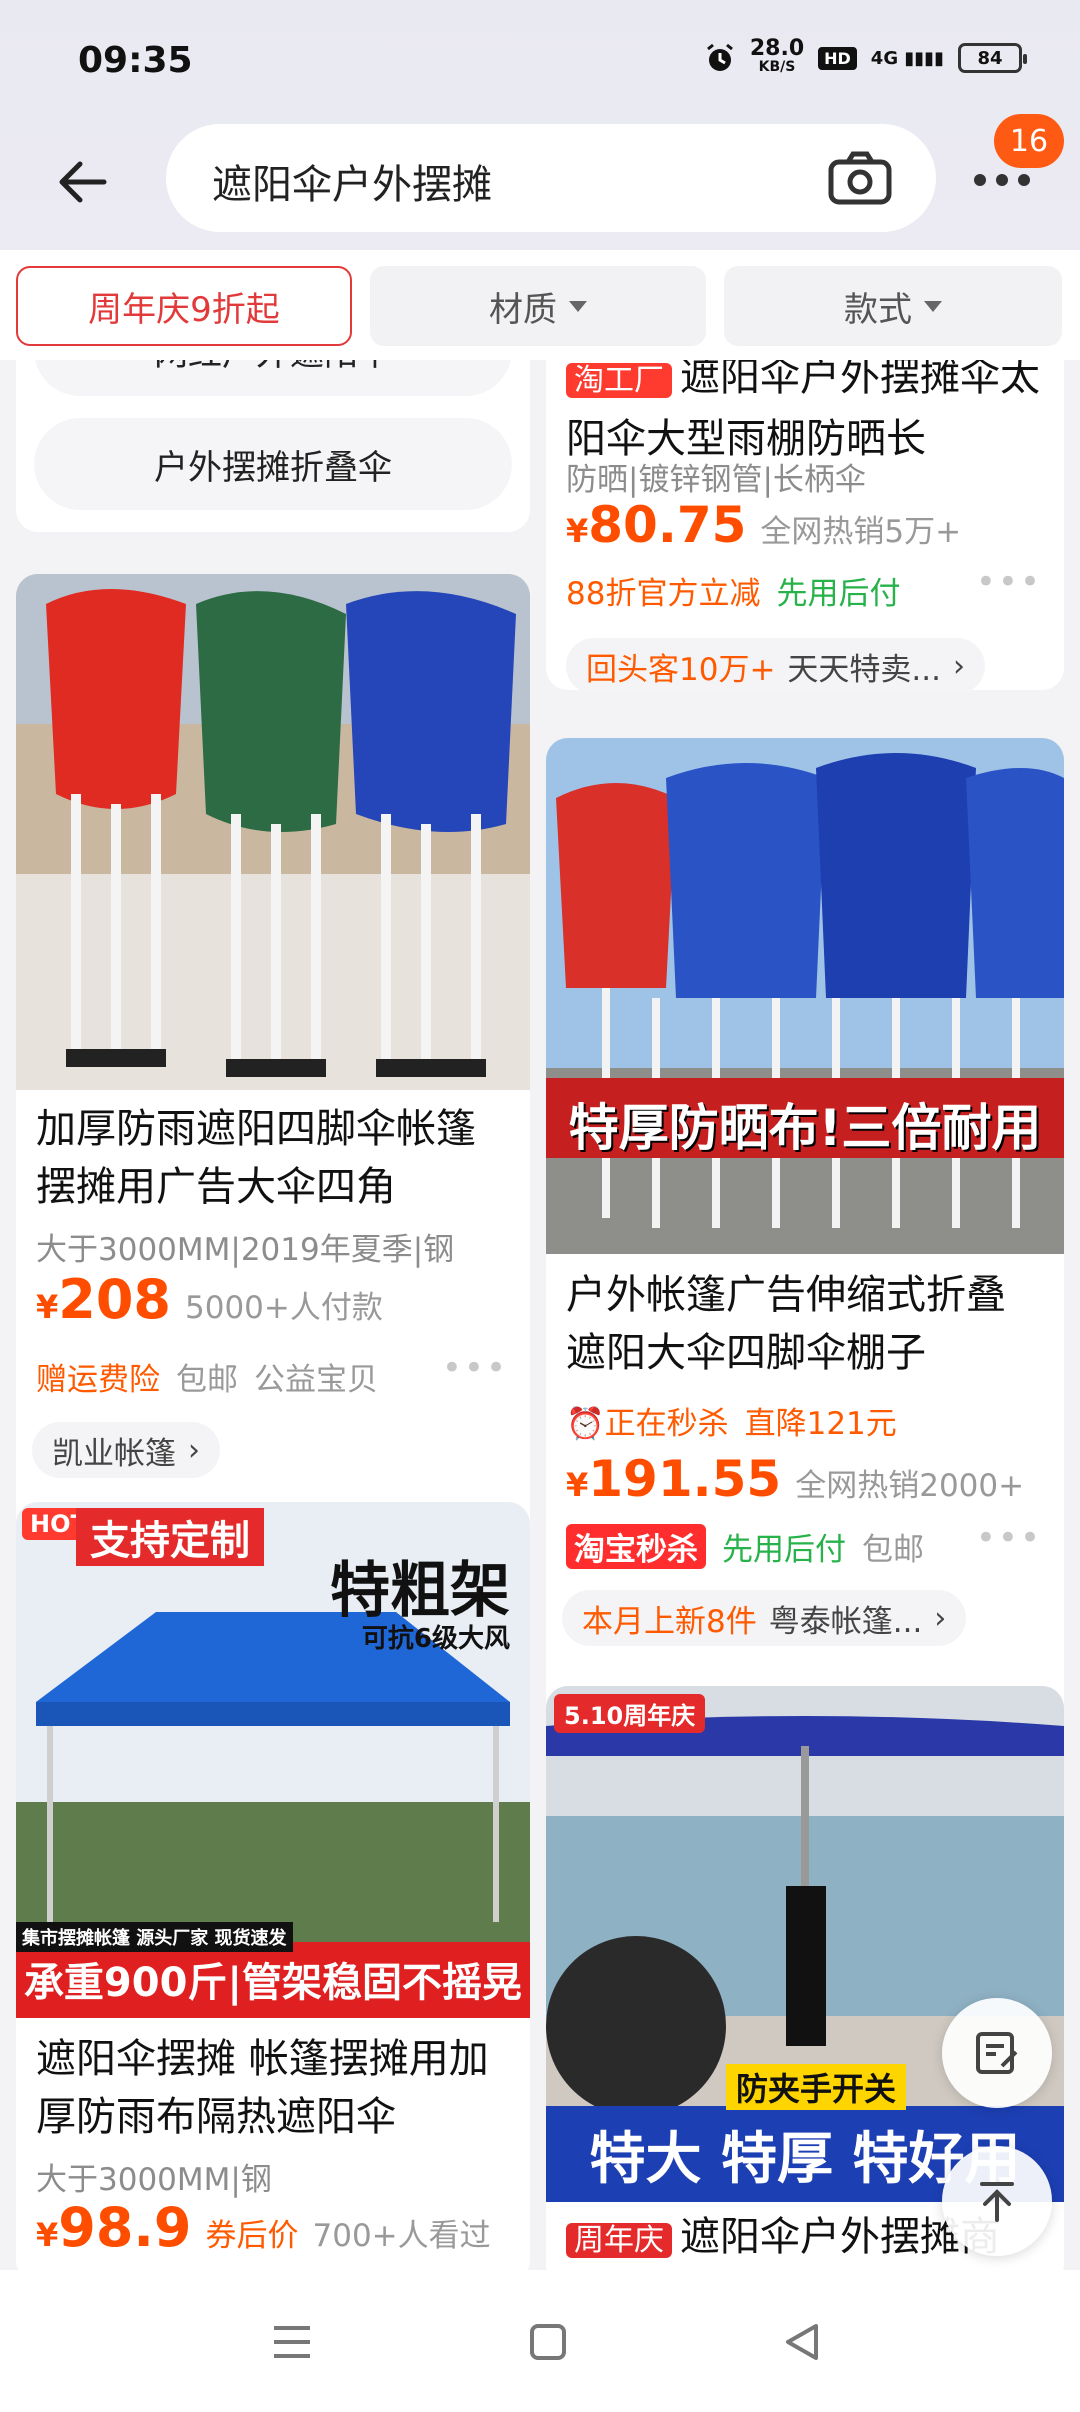  I want to click on price-row: ¥80.75 全网热销5万+, so click(807, 525).